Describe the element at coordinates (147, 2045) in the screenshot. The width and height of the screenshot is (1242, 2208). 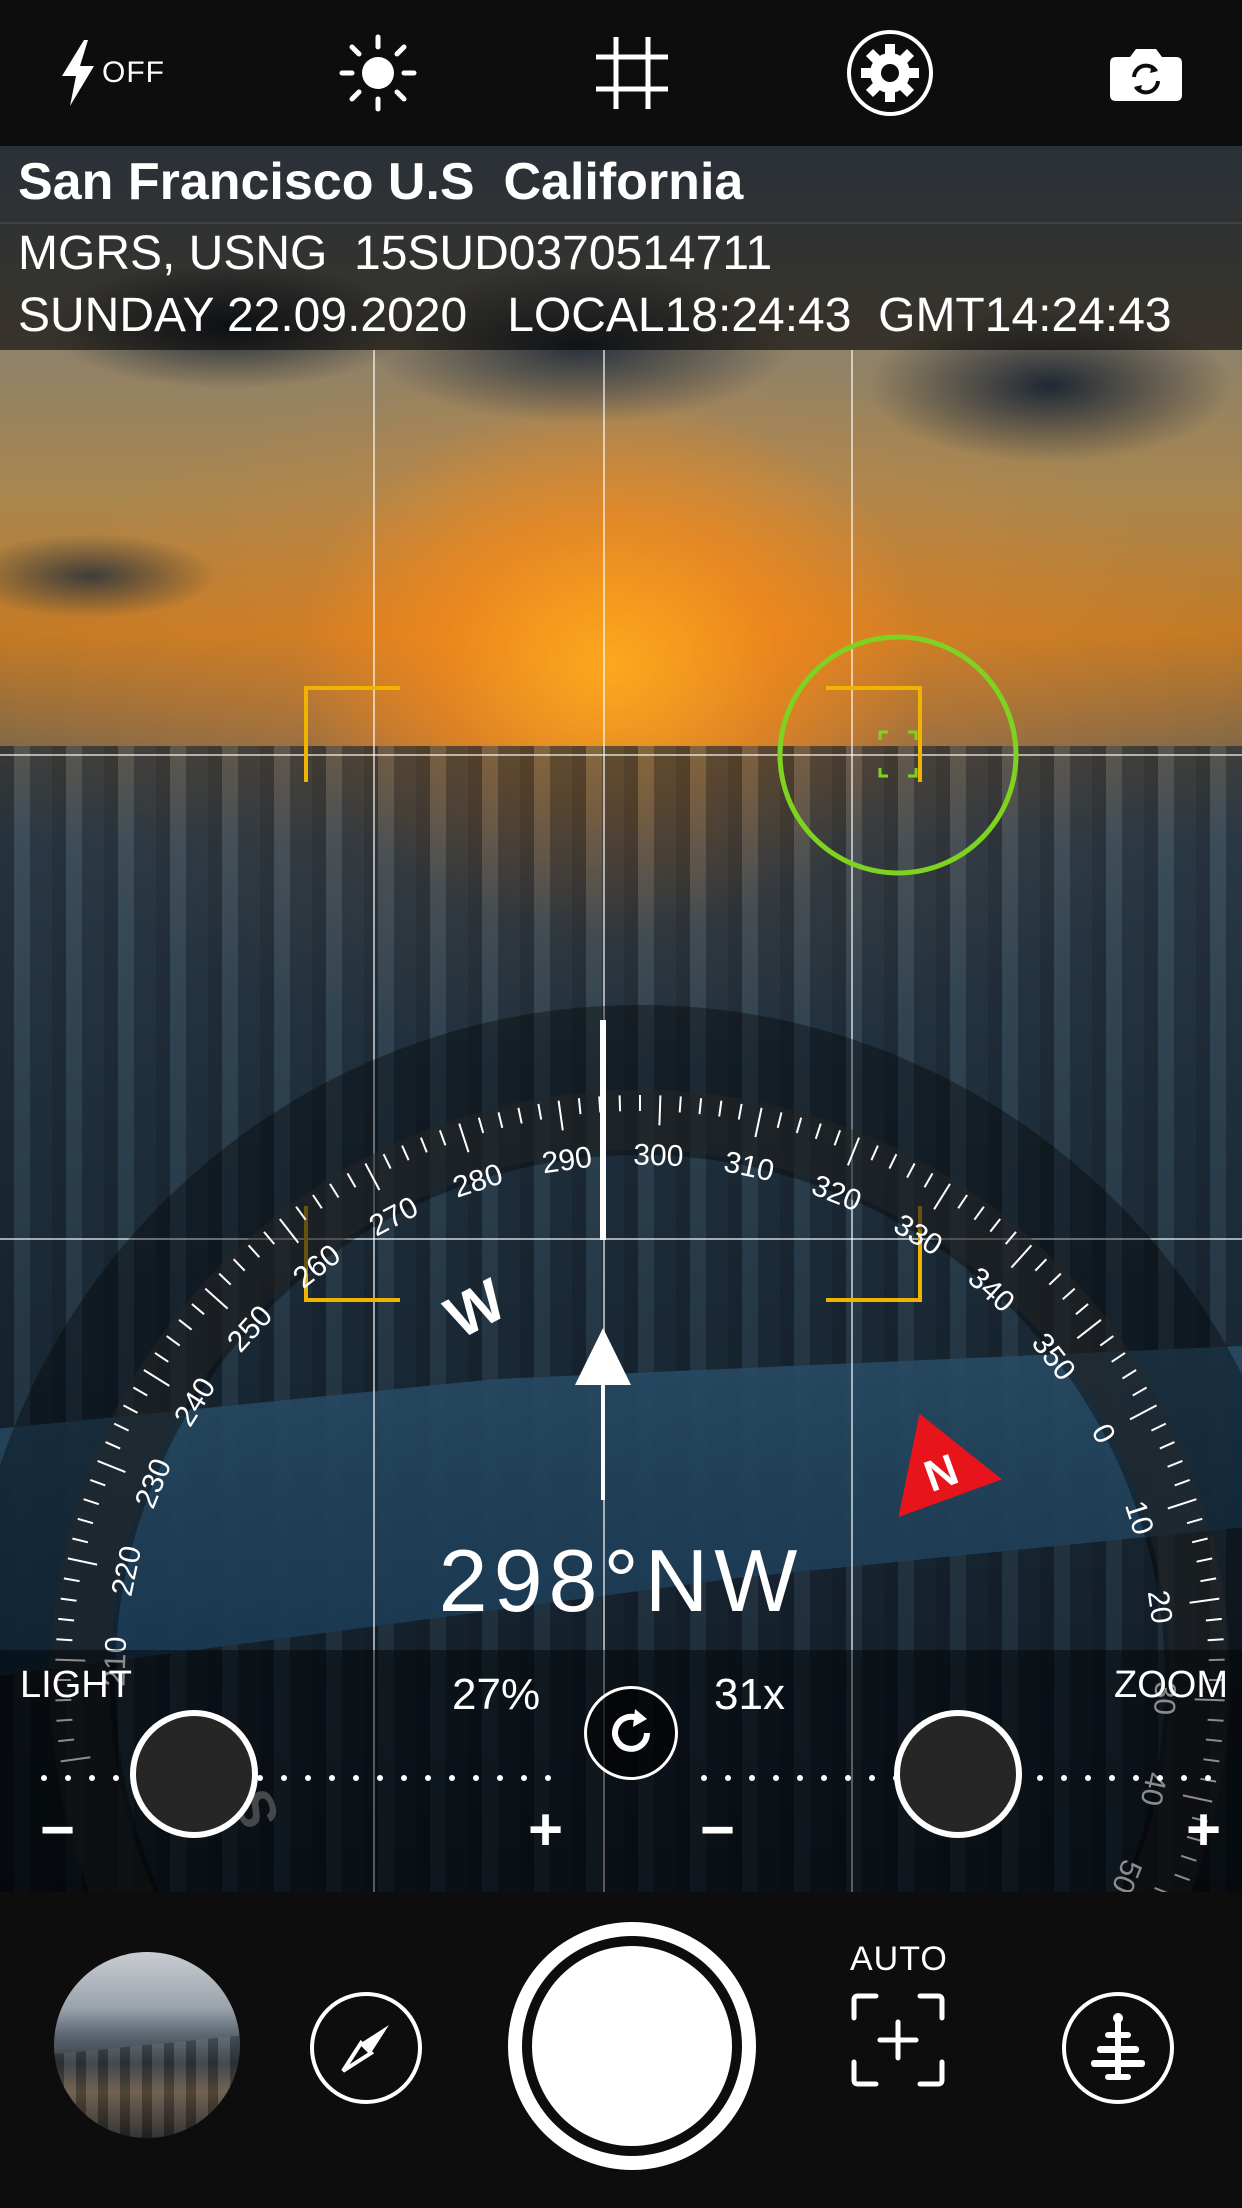
I see `gallery-thumbnail` at that location.